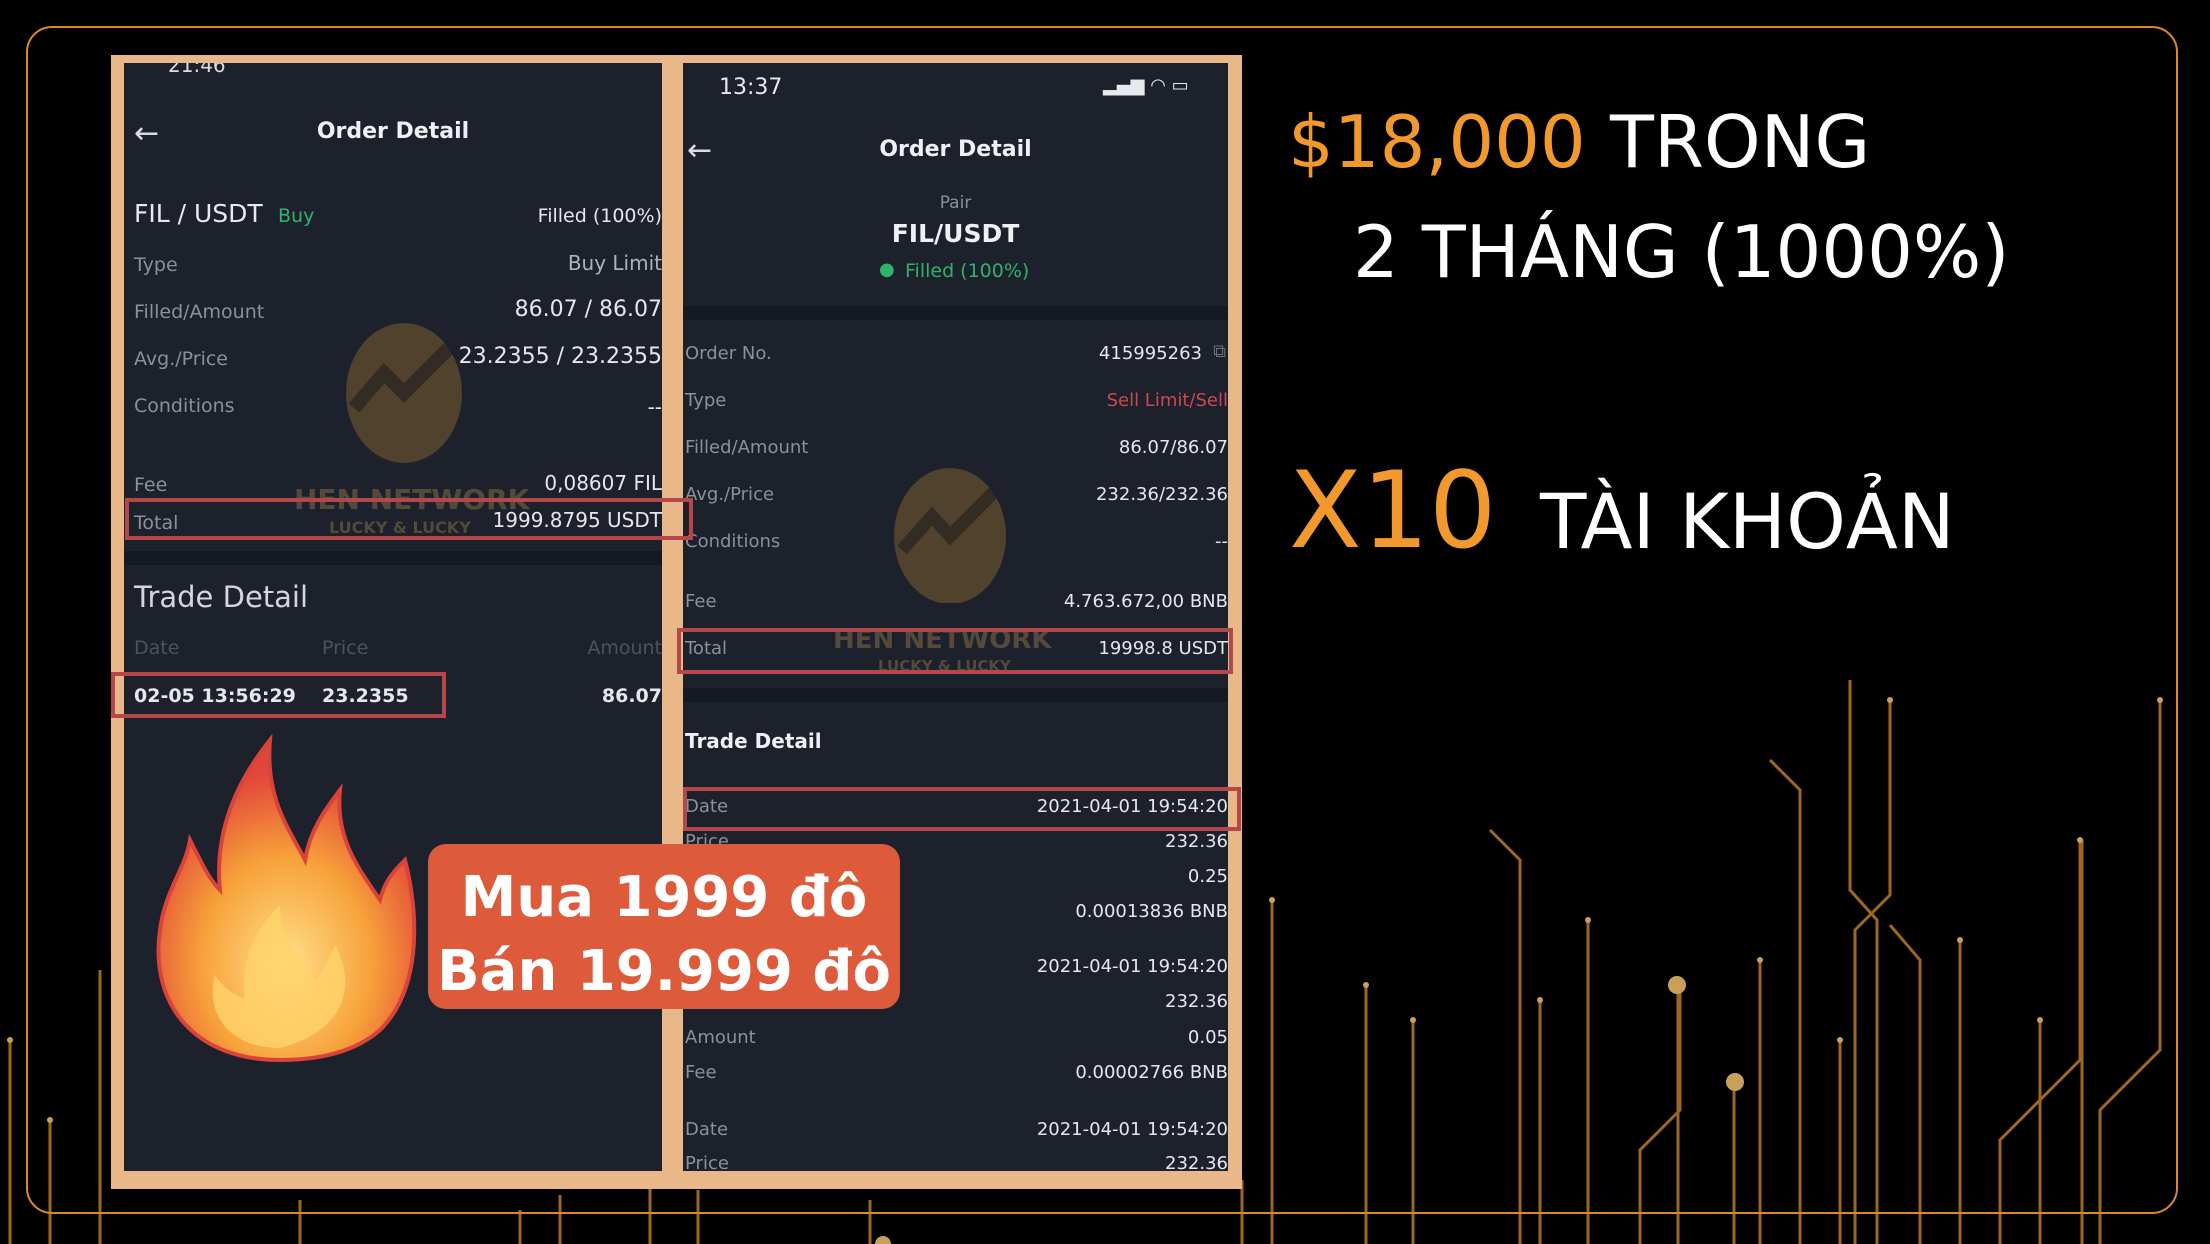  I want to click on row-value: 86.07/86.07, so click(1173, 447).